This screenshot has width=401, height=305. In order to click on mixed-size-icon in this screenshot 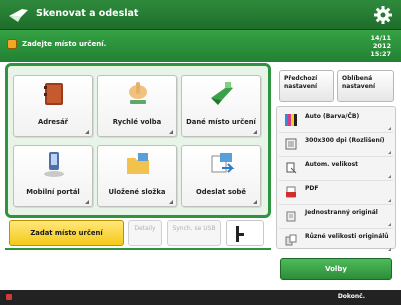, I will do `click(291, 240)`.